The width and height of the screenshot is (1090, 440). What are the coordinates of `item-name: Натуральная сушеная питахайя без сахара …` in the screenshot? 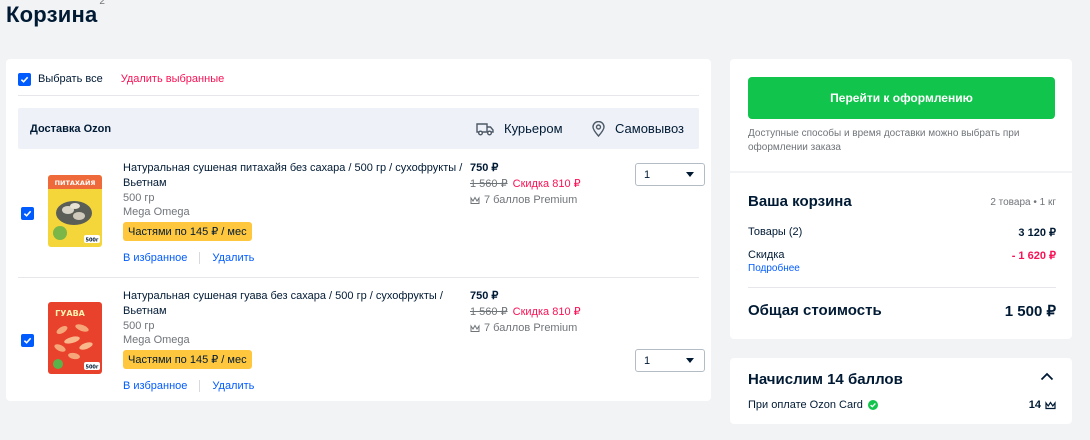 It's located at (293, 176).